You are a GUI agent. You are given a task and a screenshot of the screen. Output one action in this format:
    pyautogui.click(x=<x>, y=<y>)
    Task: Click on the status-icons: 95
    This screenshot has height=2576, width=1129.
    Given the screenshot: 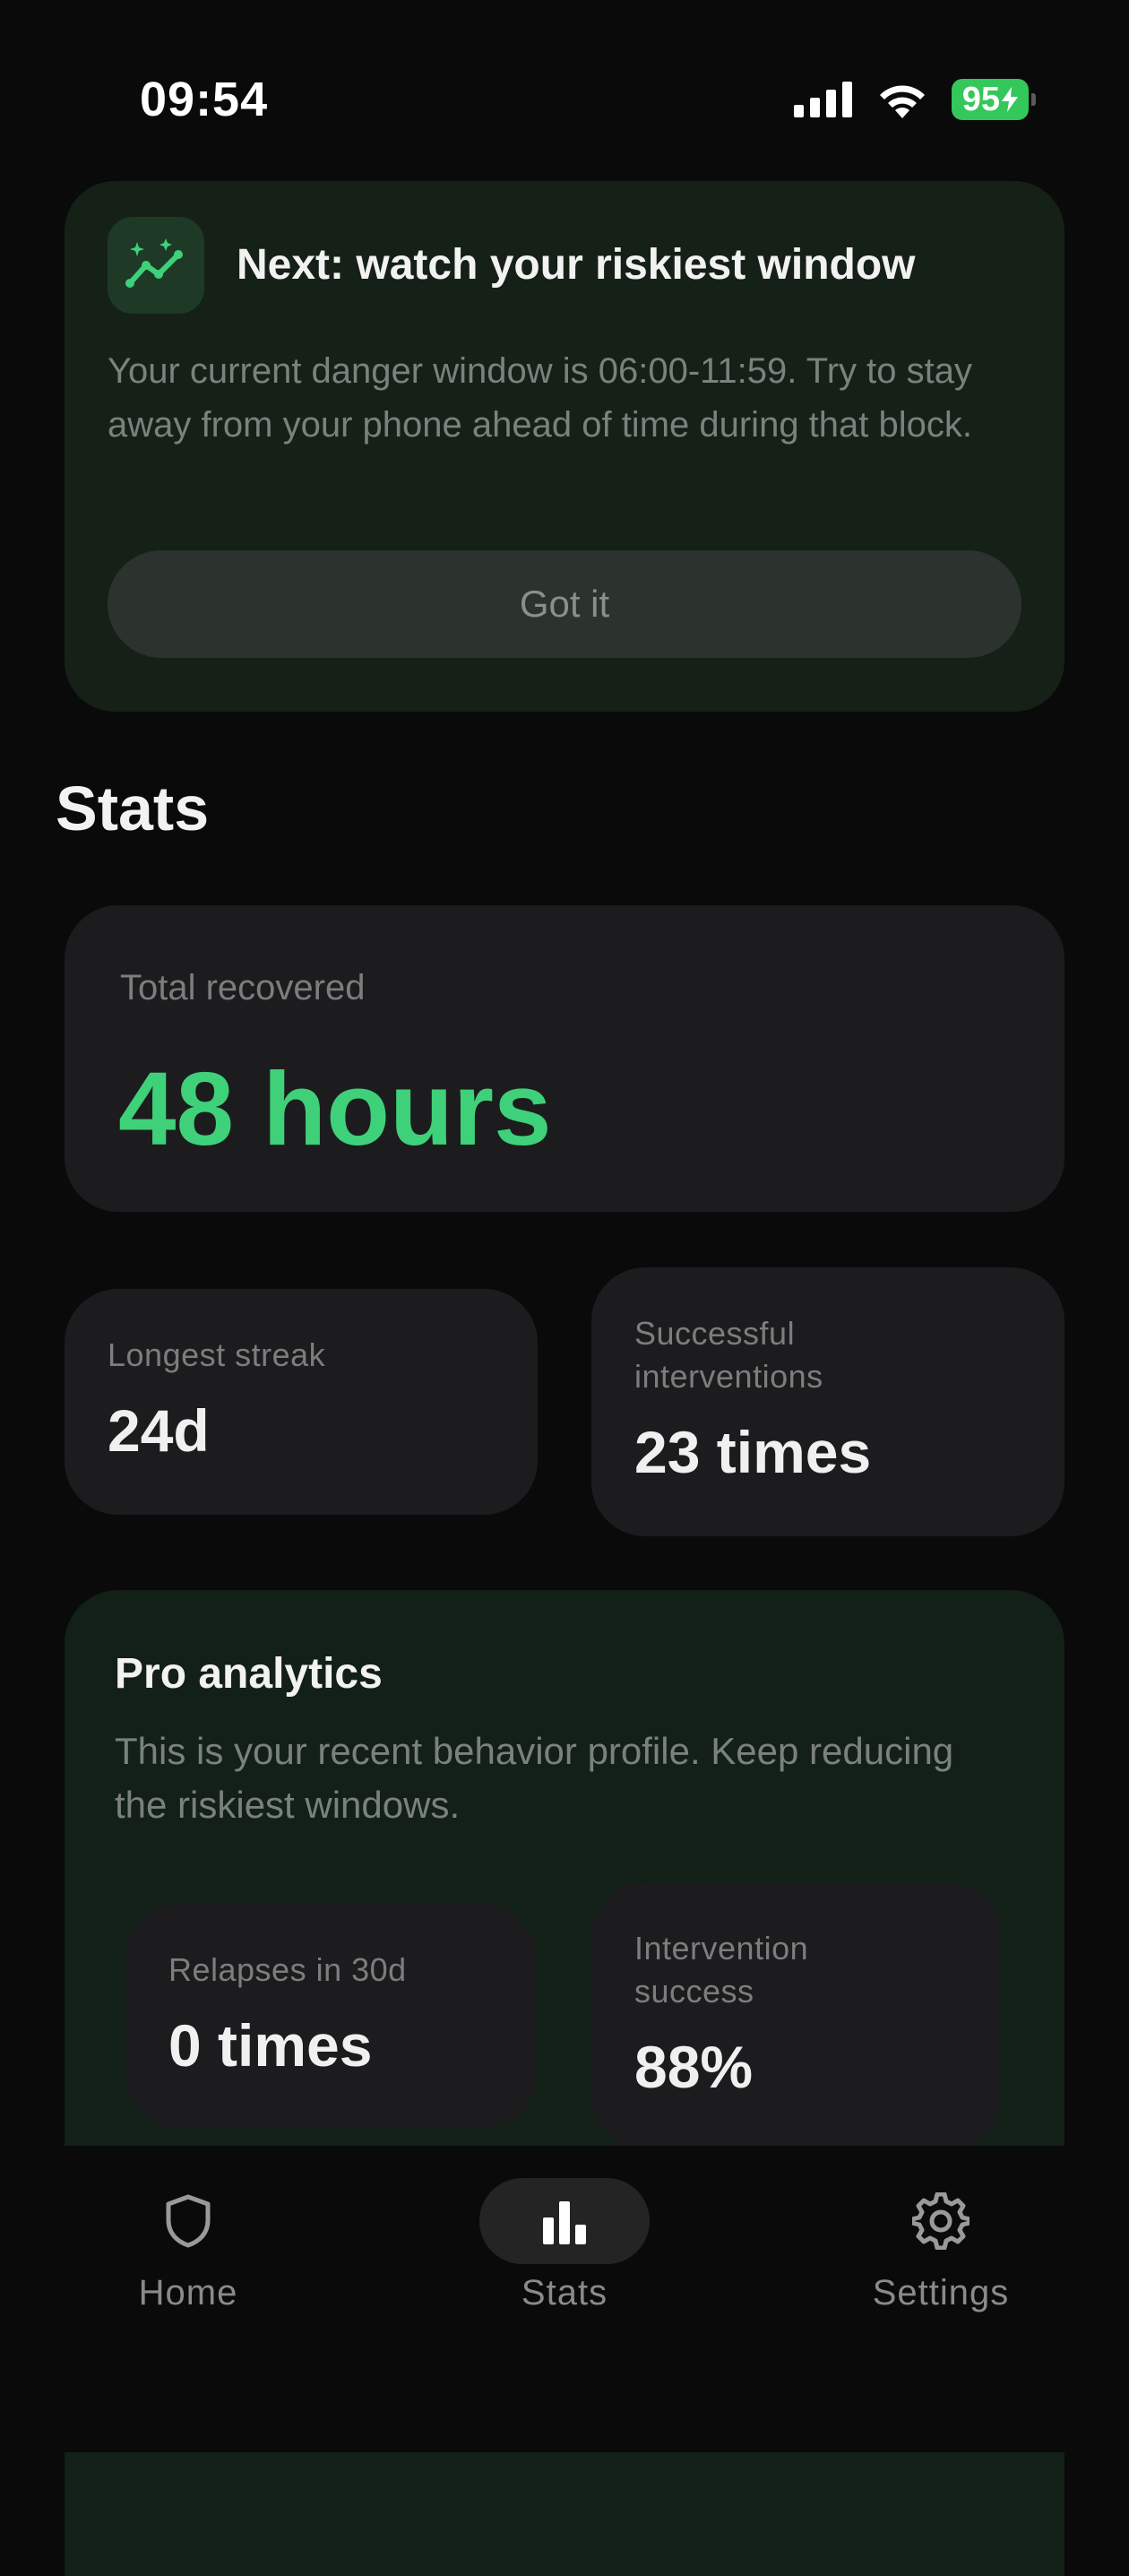 What is the action you would take?
    pyautogui.click(x=915, y=99)
    